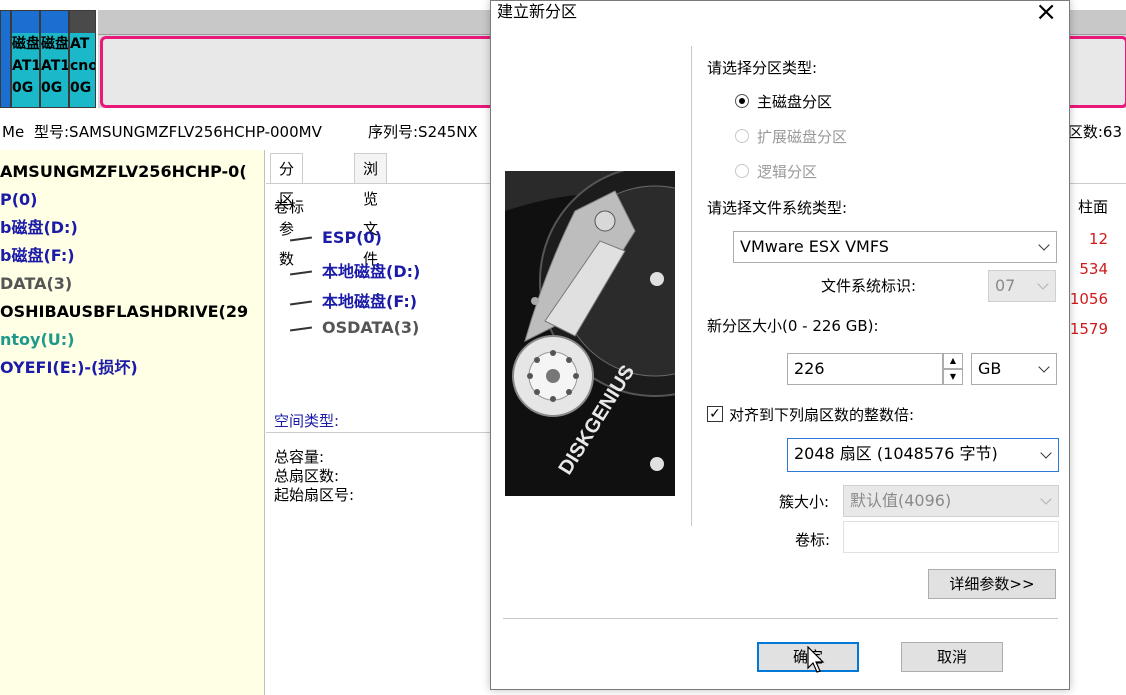  What do you see at coordinates (13, 132) in the screenshot?
I see `info-prefix: Me` at bounding box center [13, 132].